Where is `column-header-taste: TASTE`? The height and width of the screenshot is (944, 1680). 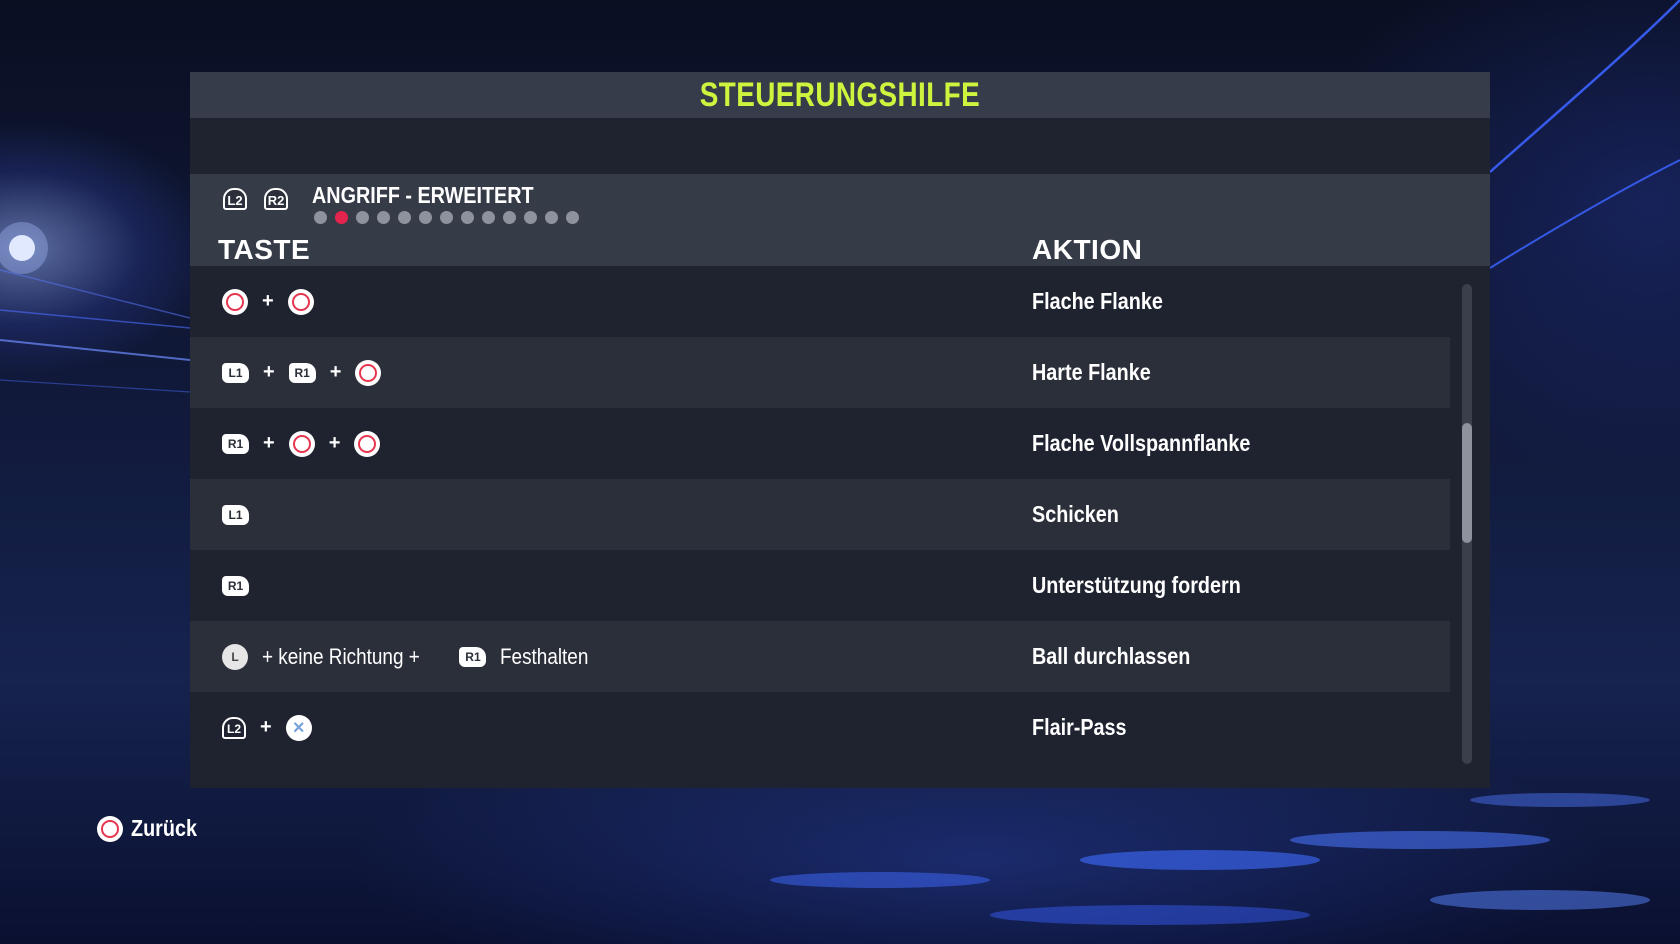
column-header-taste: TASTE is located at coordinates (264, 249).